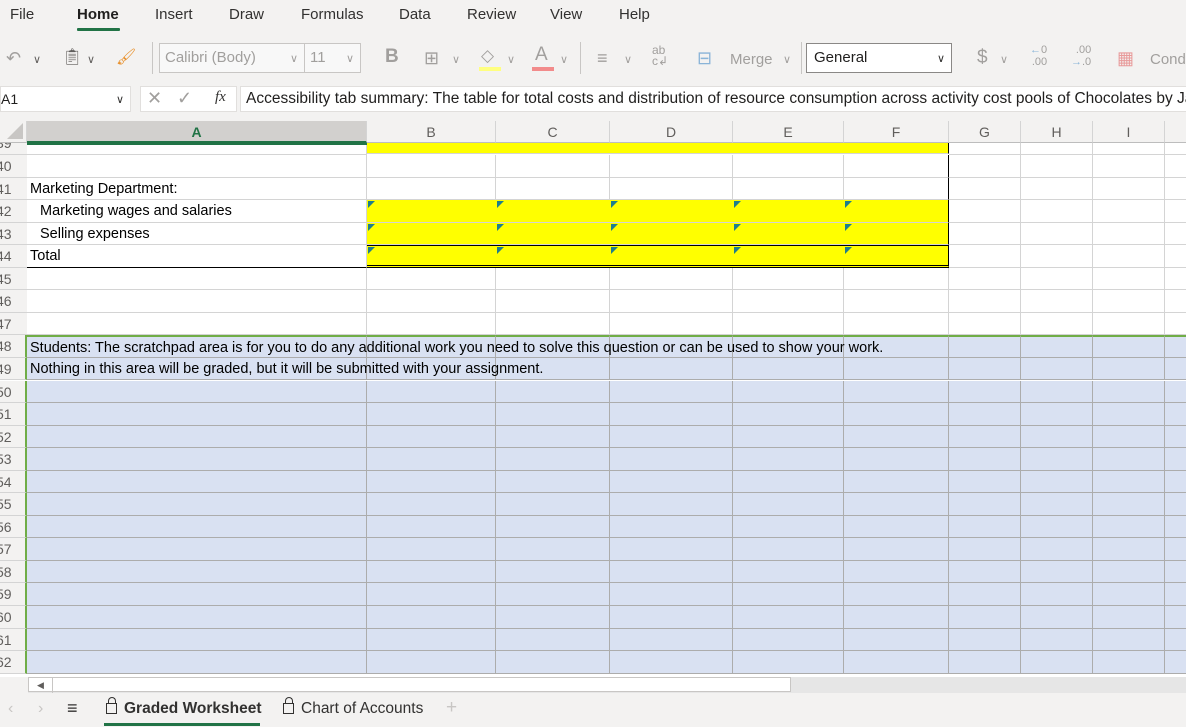 The image size is (1186, 727). Describe the element at coordinates (13, 459) in the screenshot. I see `row-header-53: 53` at that location.